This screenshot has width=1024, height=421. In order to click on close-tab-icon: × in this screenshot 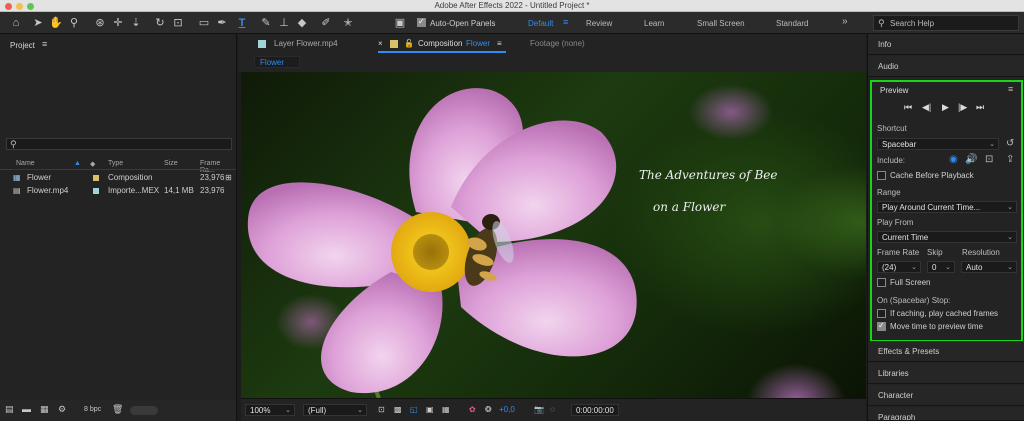, I will do `click(380, 43)`.